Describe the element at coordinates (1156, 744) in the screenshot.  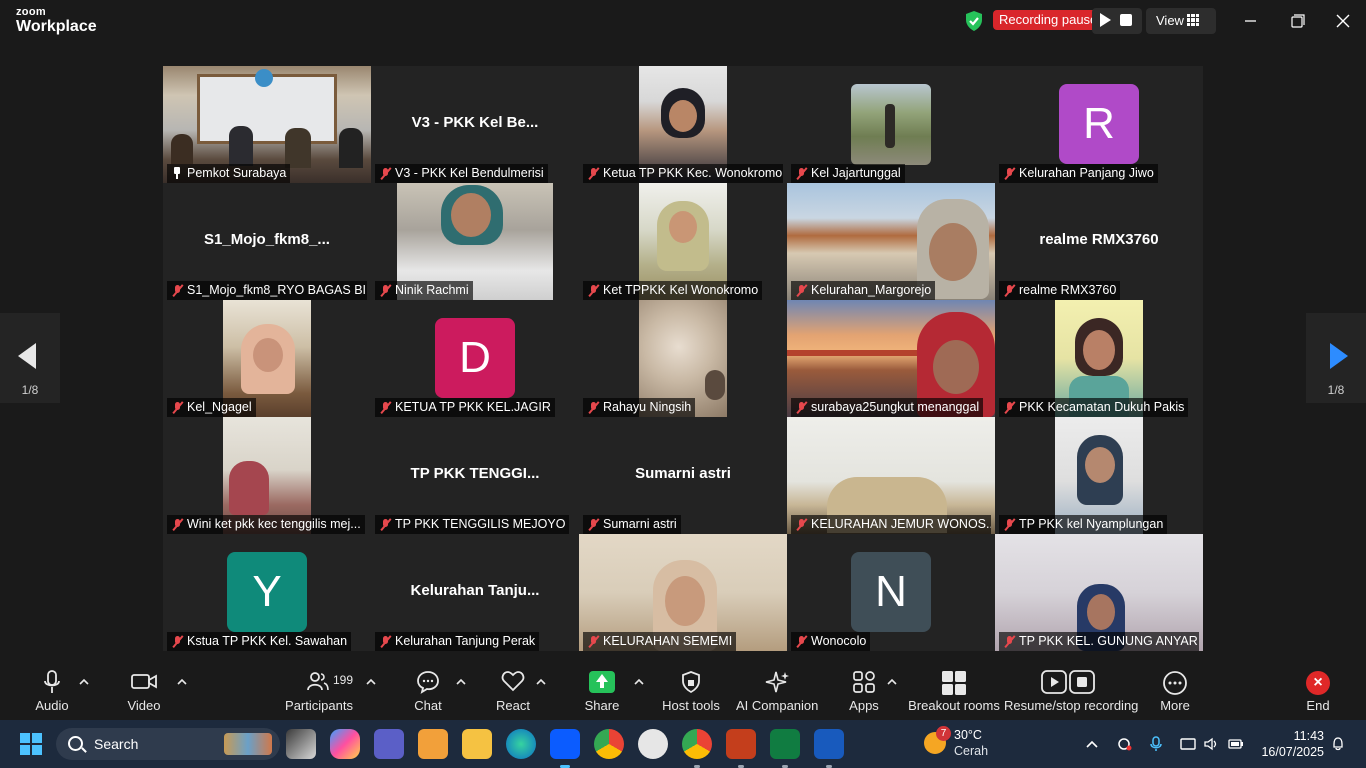
I see `microphone-tray-icon` at that location.